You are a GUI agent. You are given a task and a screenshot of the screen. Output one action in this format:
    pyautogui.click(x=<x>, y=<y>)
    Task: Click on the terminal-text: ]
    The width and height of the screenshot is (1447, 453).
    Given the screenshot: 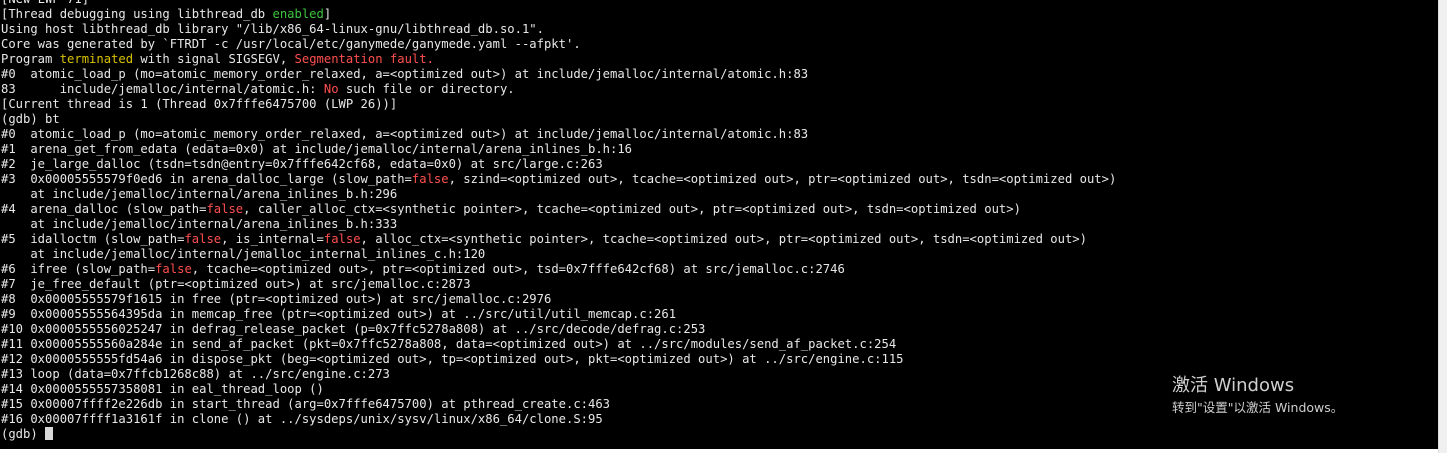 What is the action you would take?
    pyautogui.click(x=327, y=14)
    